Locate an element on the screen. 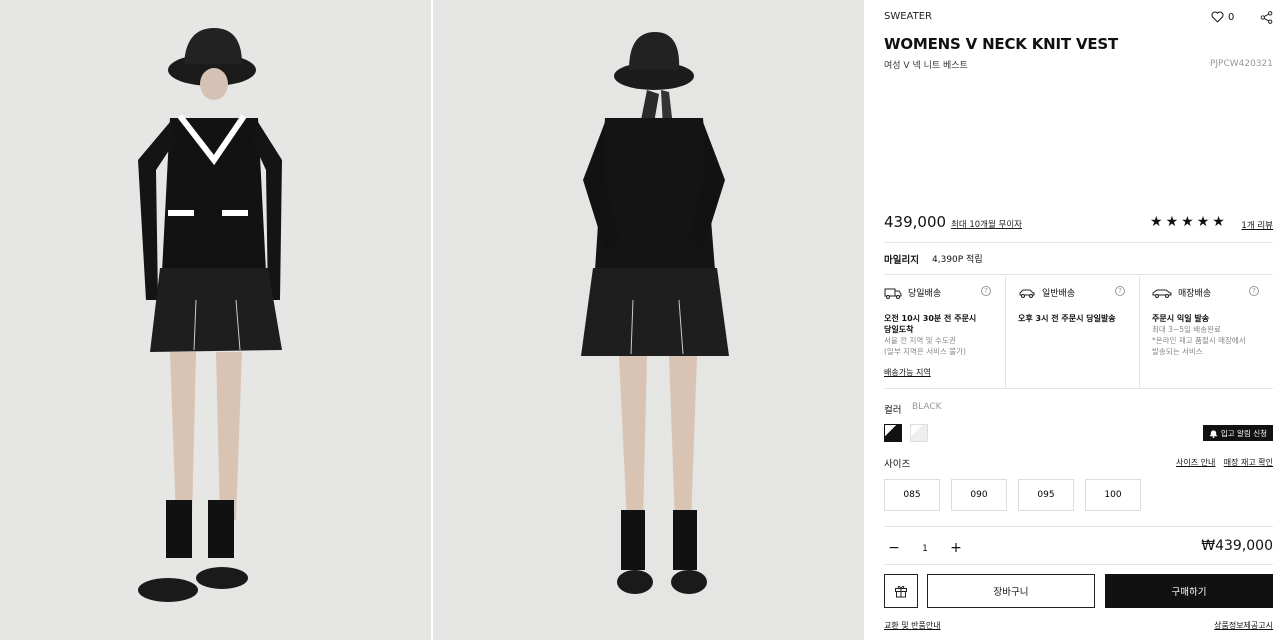  share-icon is located at coordinates (1266, 17).